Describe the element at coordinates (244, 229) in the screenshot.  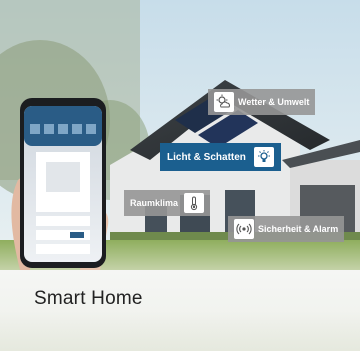
I see `sensor-icon` at that location.